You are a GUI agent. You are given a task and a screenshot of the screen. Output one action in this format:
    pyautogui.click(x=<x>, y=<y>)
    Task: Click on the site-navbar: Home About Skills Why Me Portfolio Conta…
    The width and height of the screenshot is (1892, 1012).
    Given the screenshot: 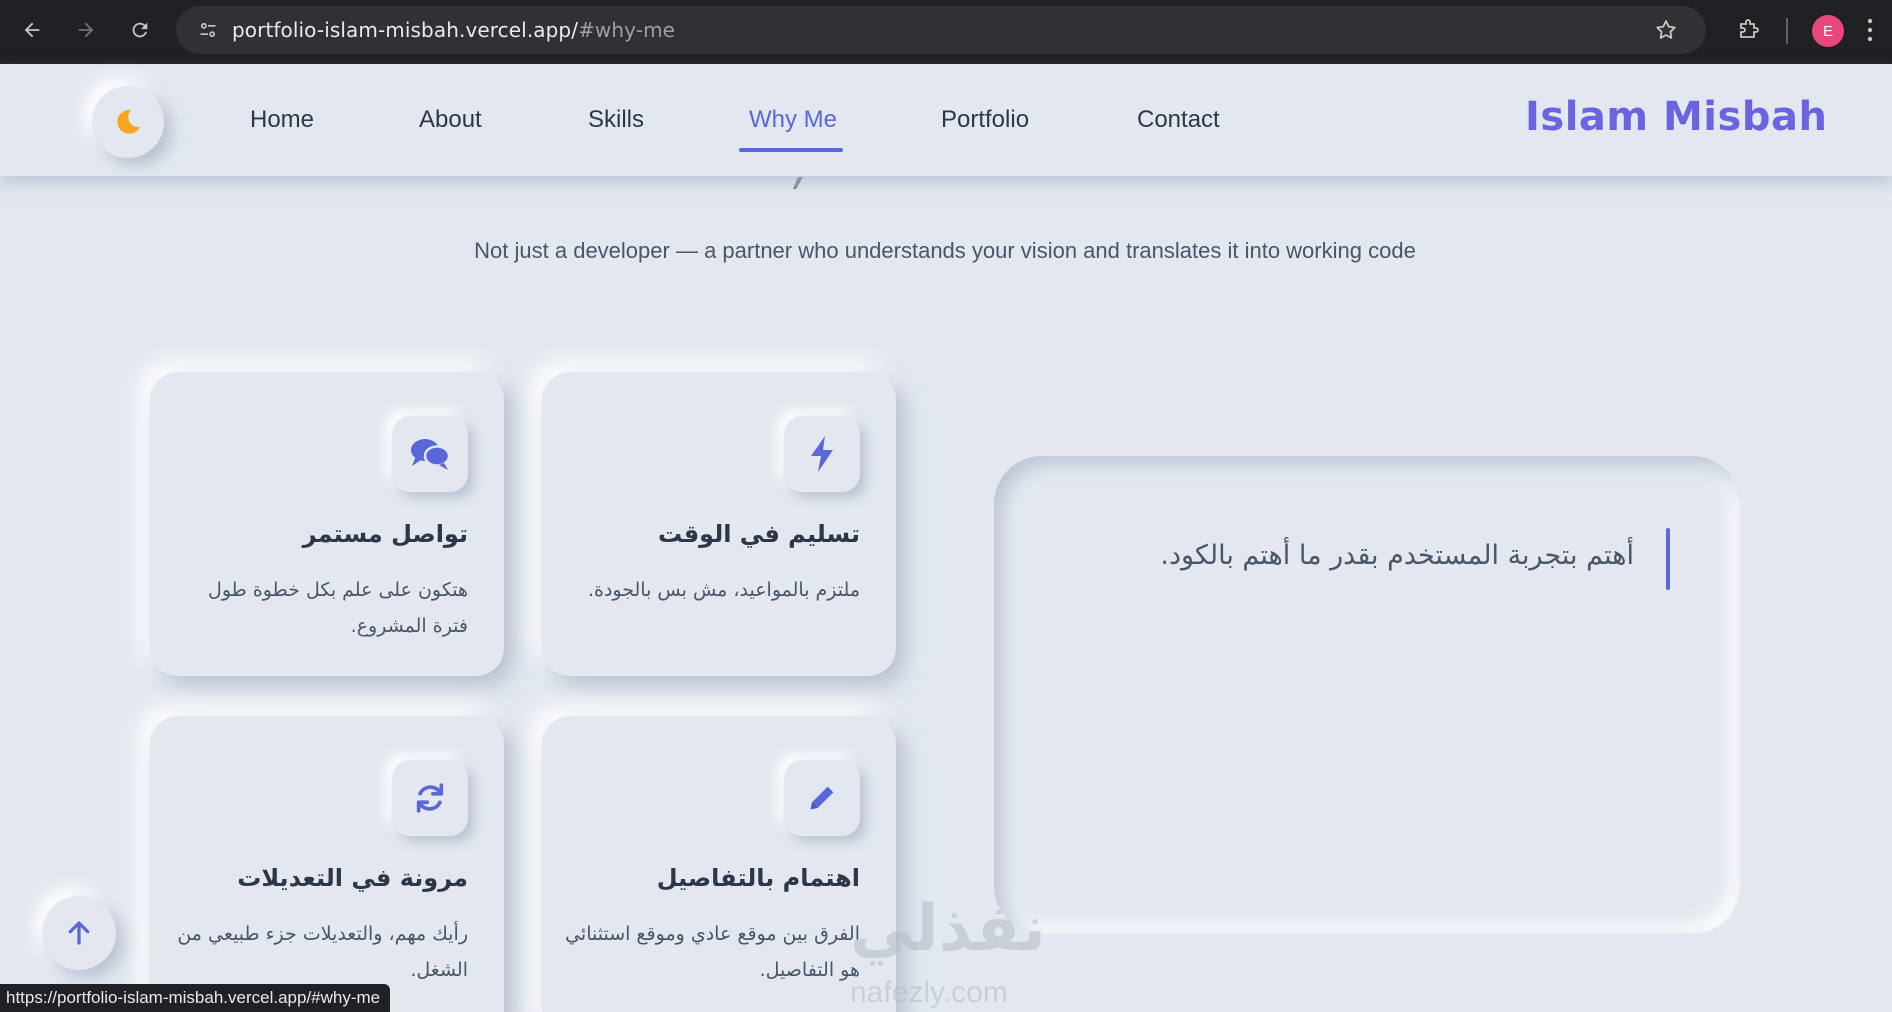 What is the action you would take?
    pyautogui.click(x=946, y=120)
    